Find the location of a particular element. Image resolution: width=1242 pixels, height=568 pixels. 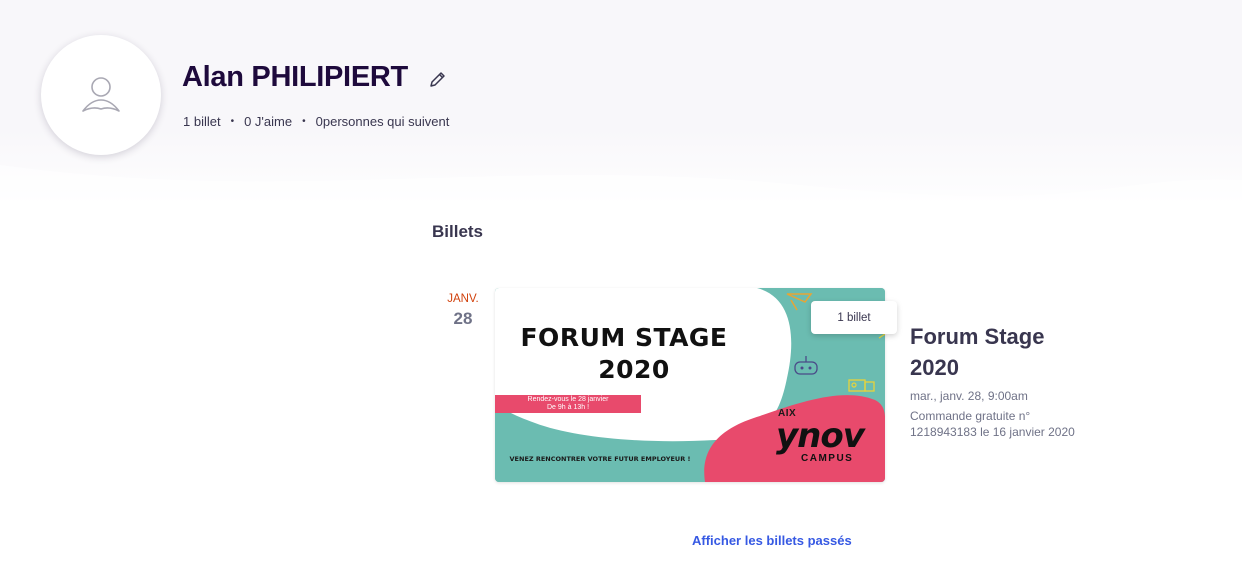

event-datetime: mar., janv. 28, 9:00am is located at coordinates (969, 396).